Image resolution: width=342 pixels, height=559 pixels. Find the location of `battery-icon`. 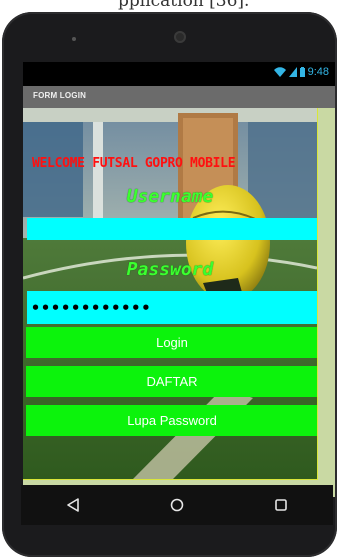

battery-icon is located at coordinates (302, 72).